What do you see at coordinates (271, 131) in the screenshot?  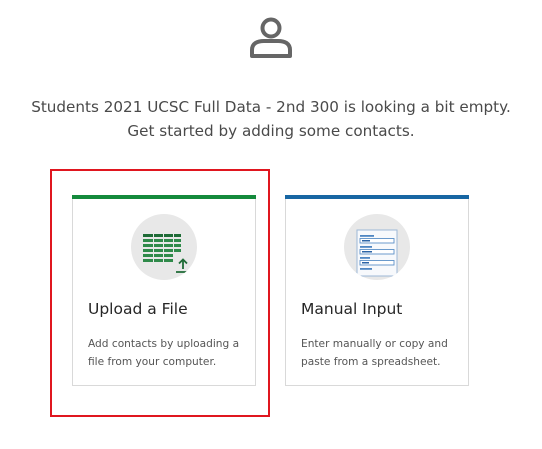 I see `empty-state-message-line2: Get started by adding some contacts.` at bounding box center [271, 131].